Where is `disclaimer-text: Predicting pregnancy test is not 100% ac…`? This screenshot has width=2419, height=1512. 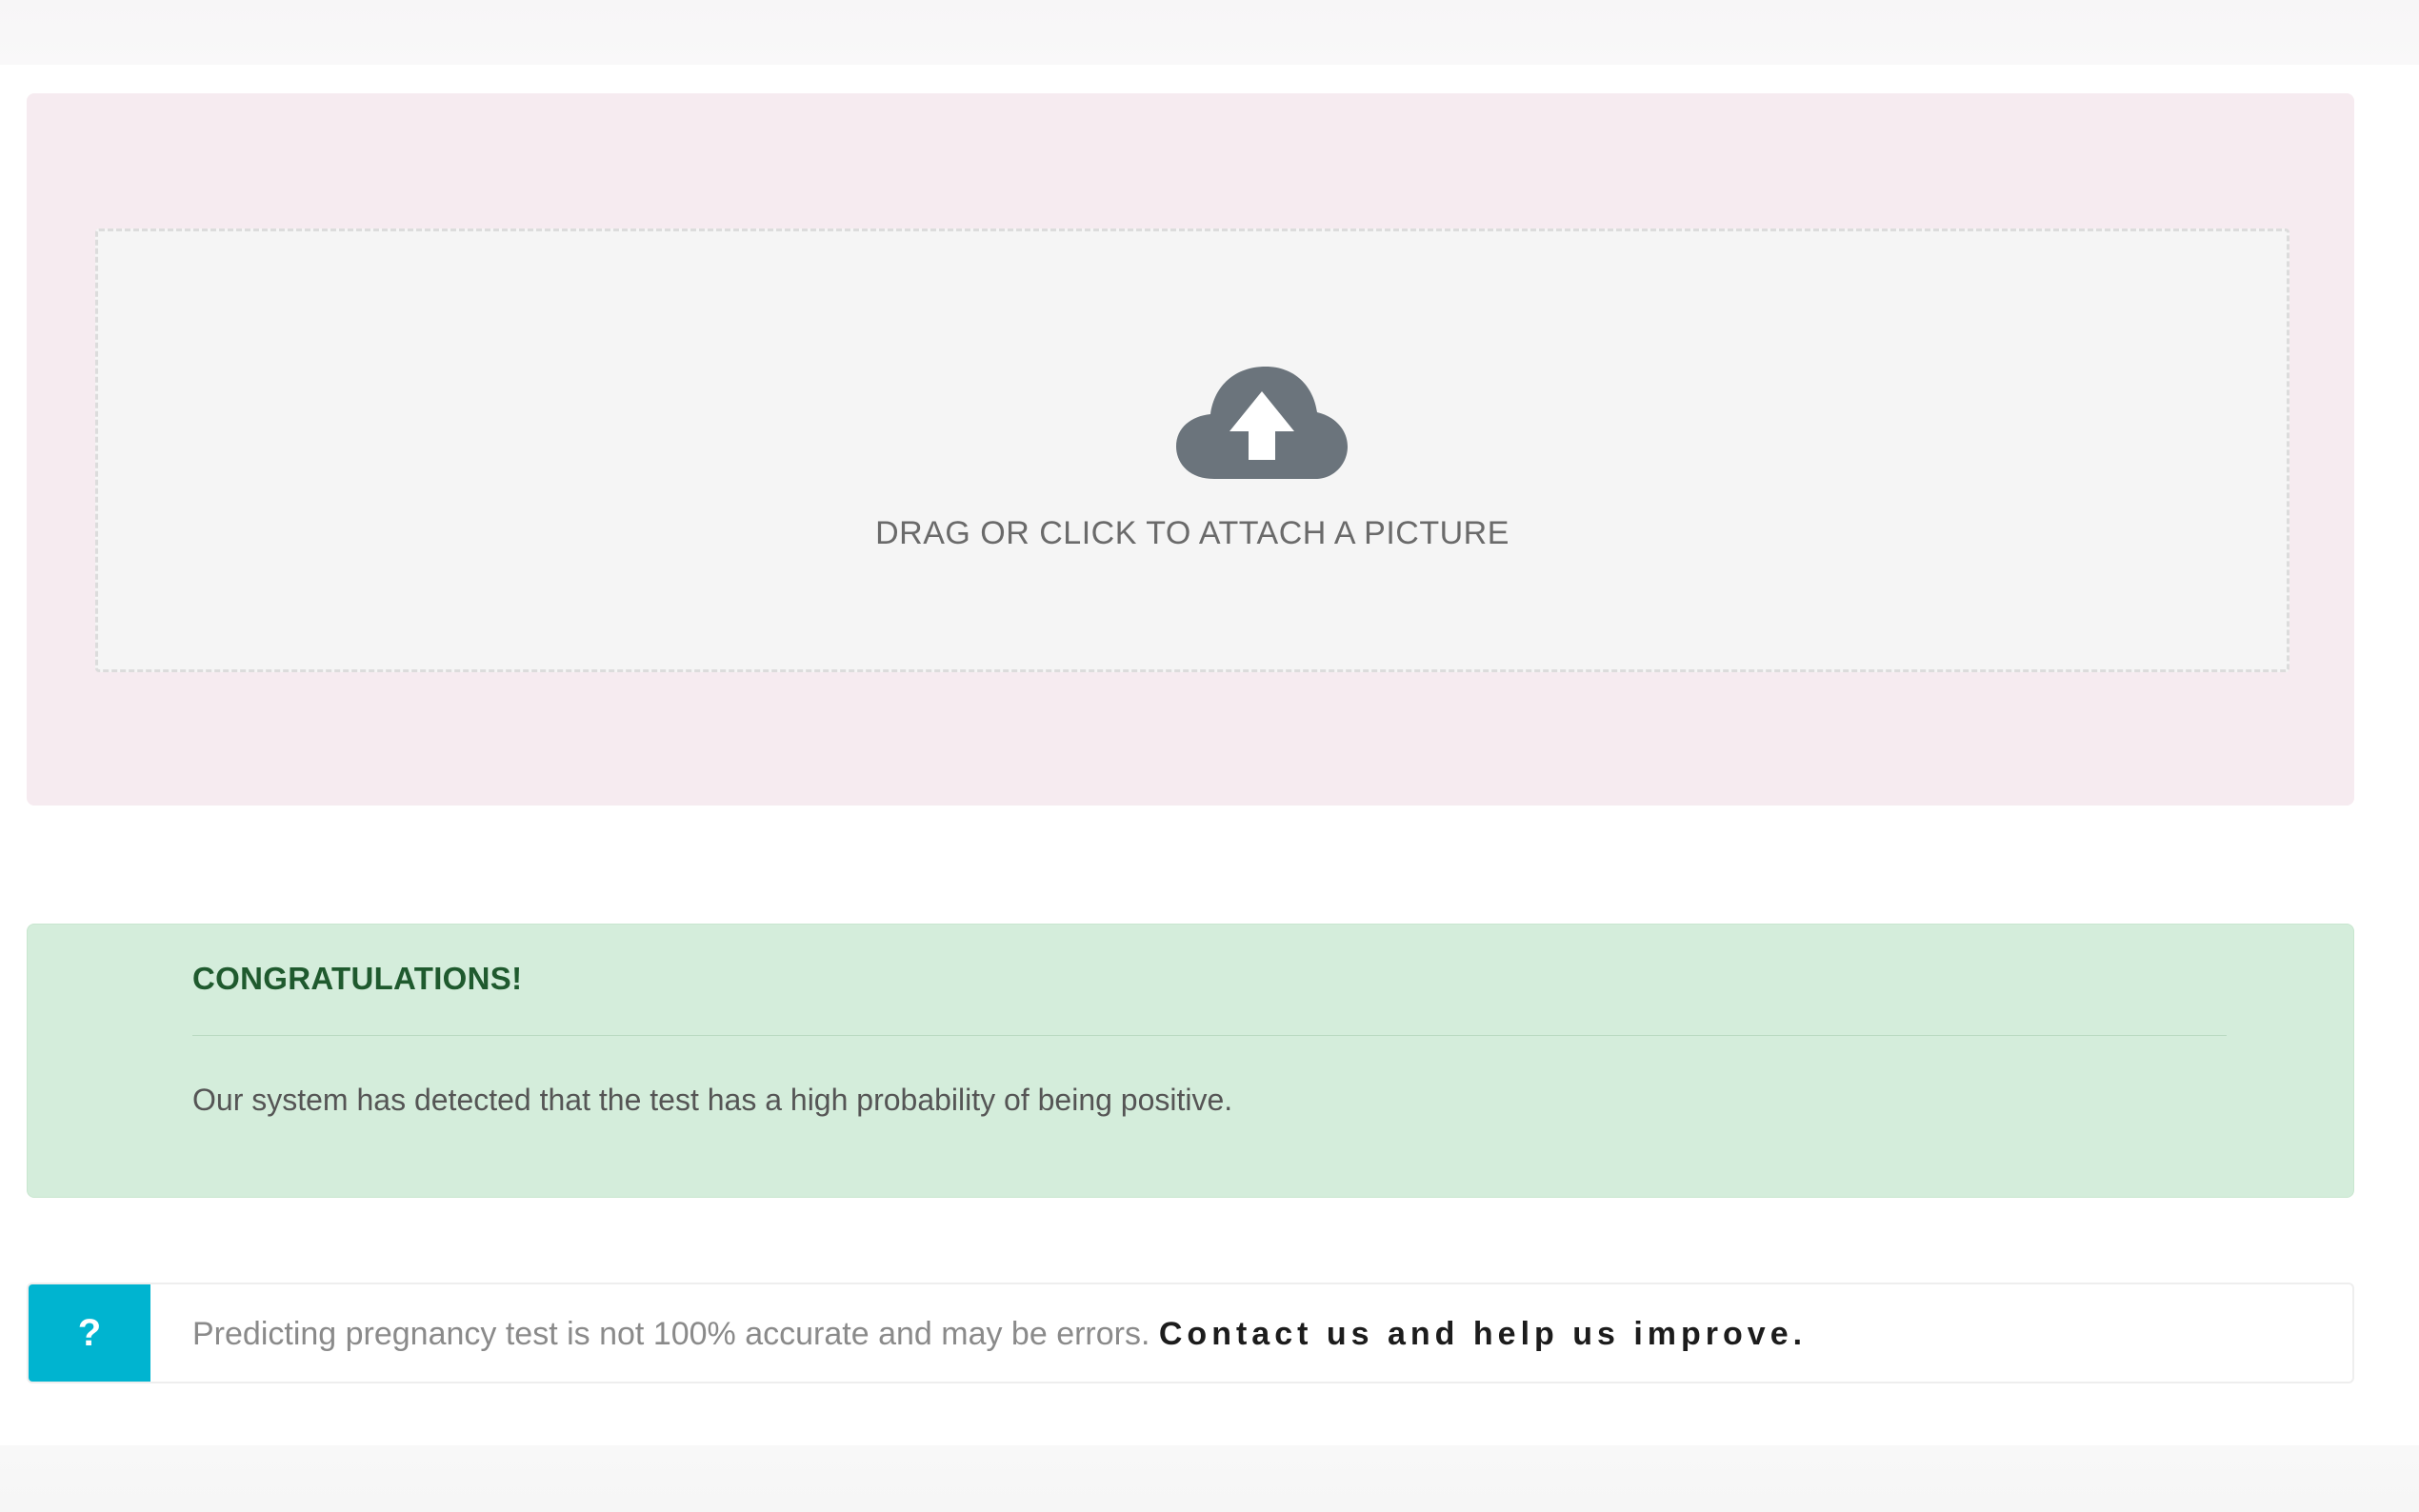
disclaimer-text: Predicting pregnancy test is not 100% ac… is located at coordinates (999, 1334).